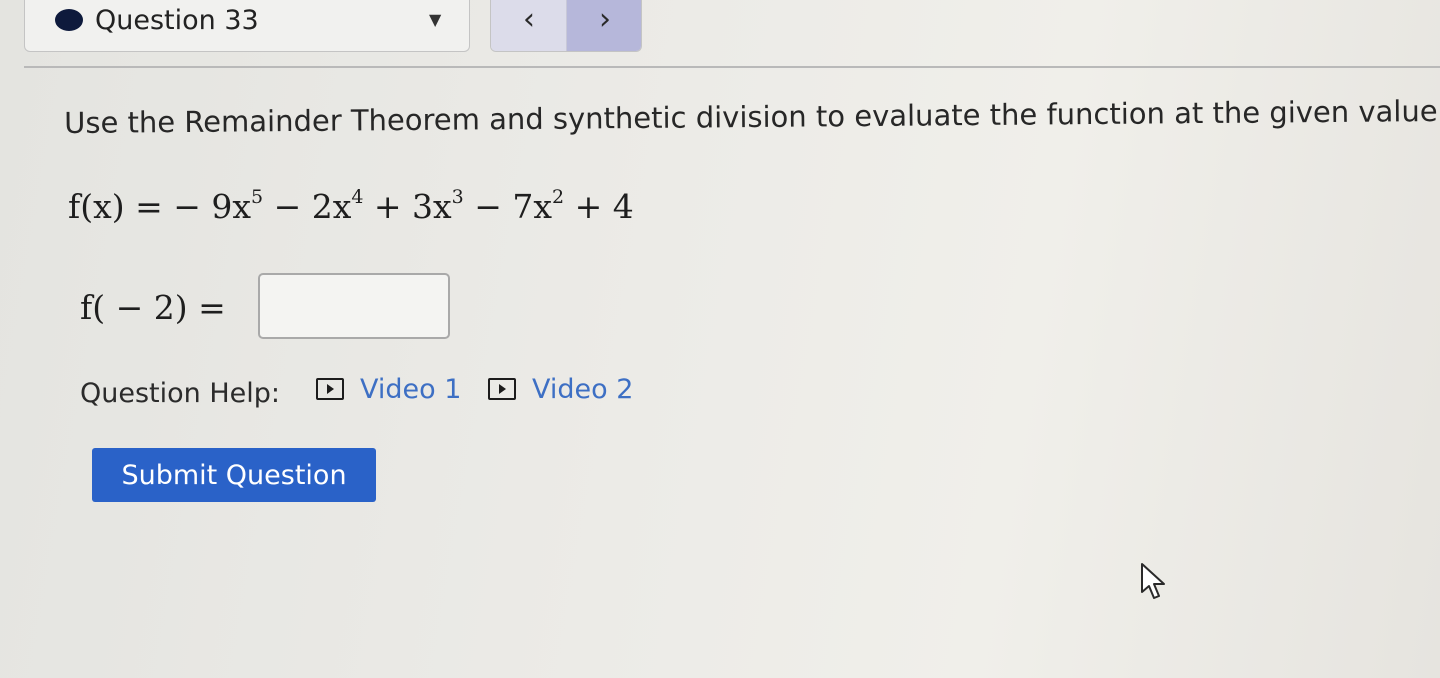 The width and height of the screenshot is (1440, 678). Describe the element at coordinates (1153, 581) in the screenshot. I see `mouse-pointer-icon` at that location.